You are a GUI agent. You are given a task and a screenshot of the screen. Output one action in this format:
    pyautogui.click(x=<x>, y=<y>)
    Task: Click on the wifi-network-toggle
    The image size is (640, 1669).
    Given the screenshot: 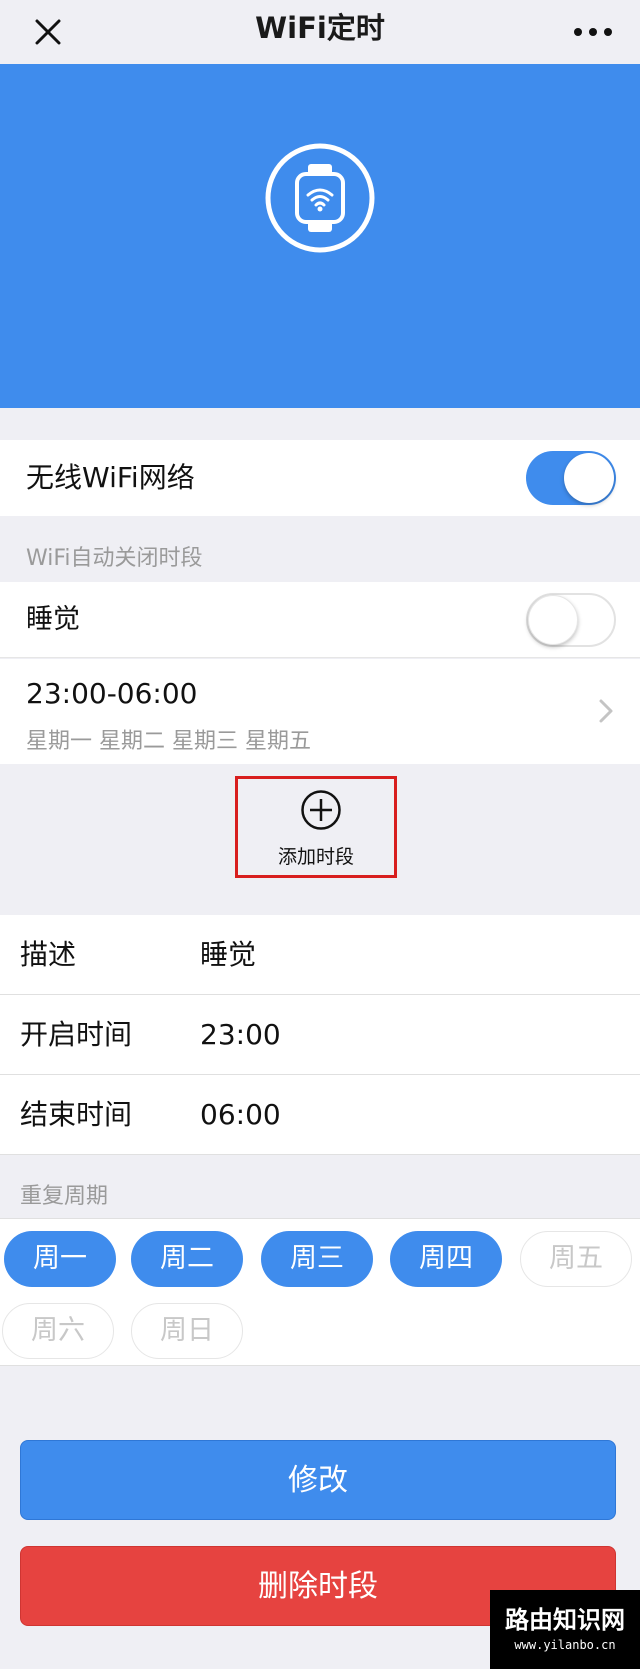 What is the action you would take?
    pyautogui.click(x=571, y=478)
    